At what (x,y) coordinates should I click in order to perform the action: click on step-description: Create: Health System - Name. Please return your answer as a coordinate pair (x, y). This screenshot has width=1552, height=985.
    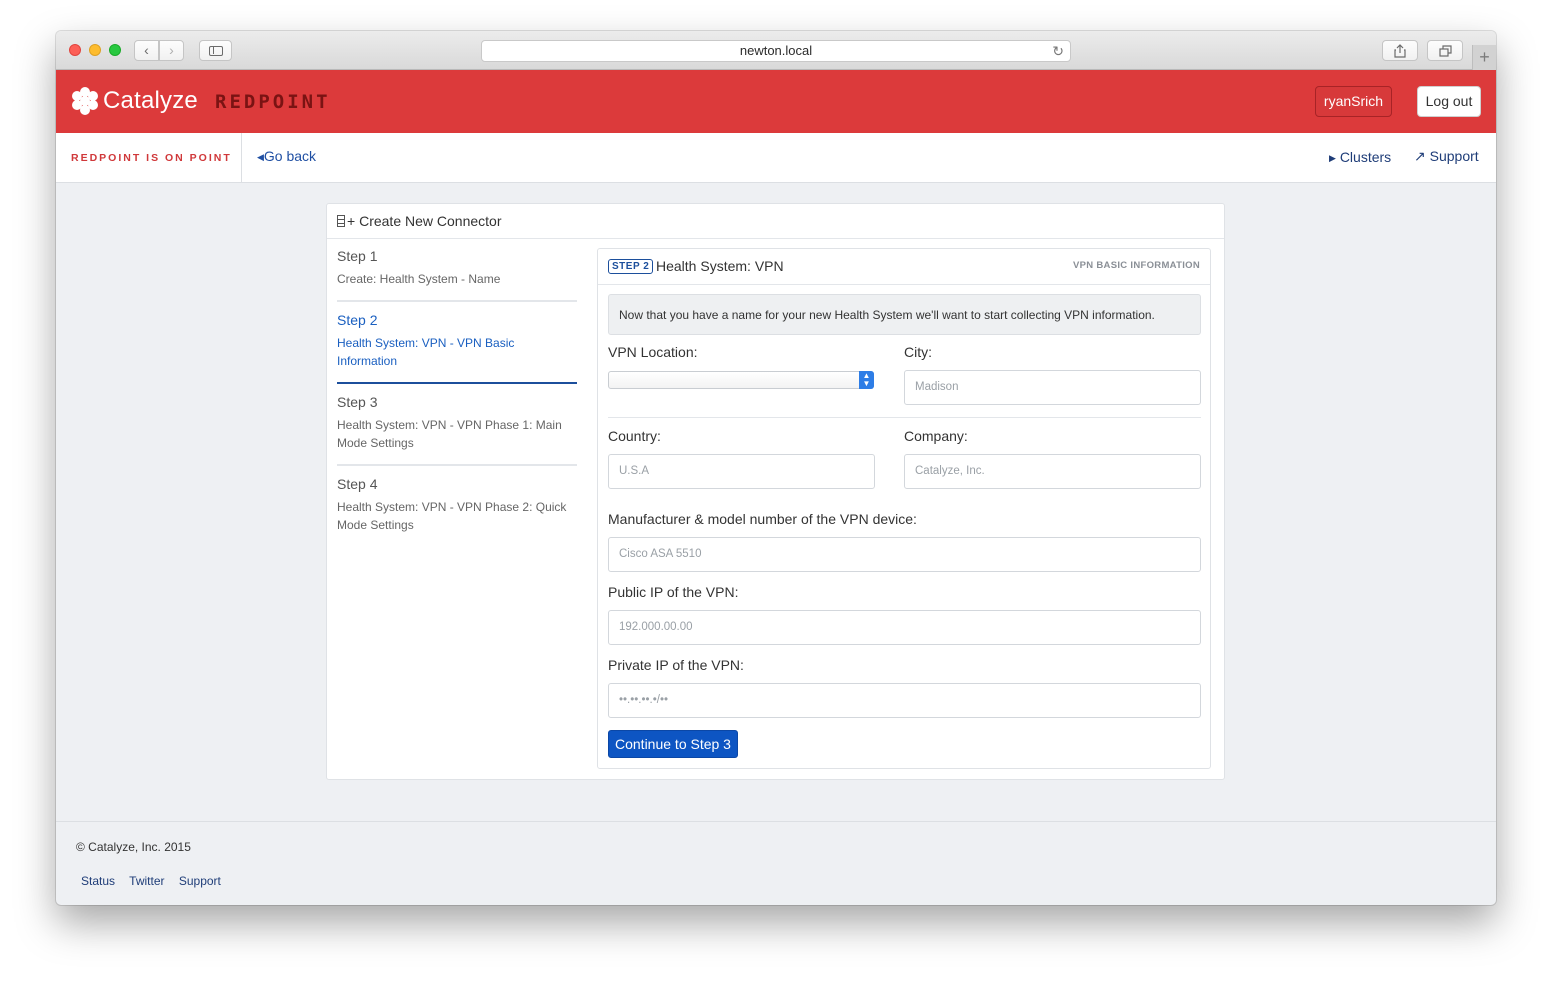
    Looking at the image, I should click on (419, 279).